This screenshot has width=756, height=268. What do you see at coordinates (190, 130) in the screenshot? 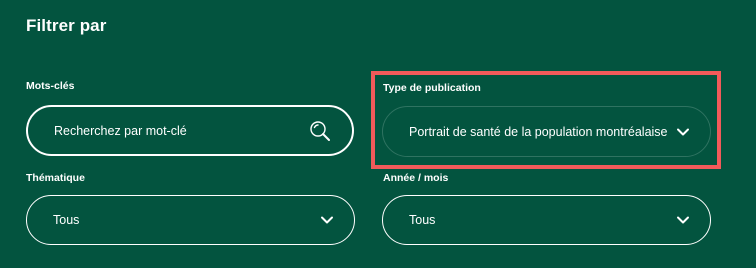
I see `keyword-search-input: Recherchez par mot-clé` at bounding box center [190, 130].